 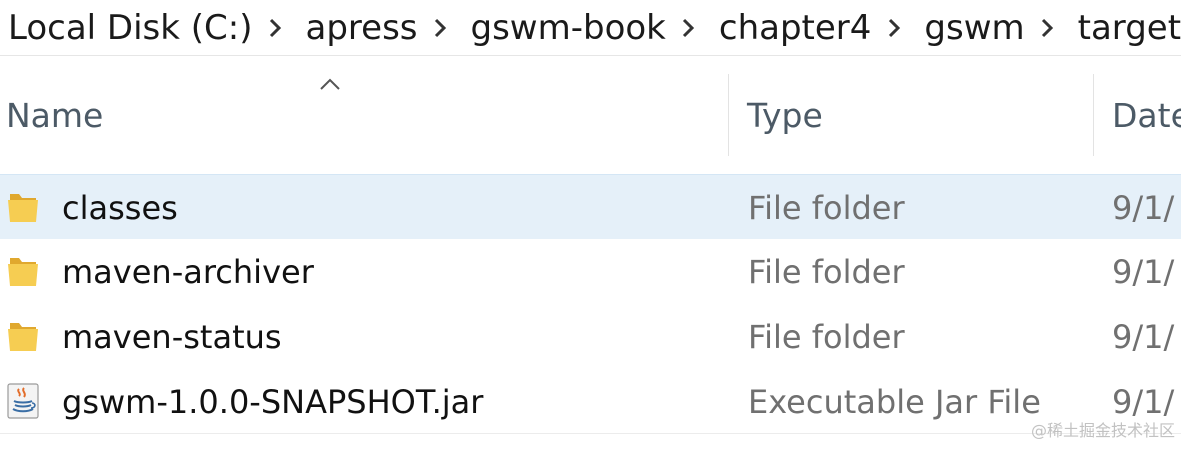 I want to click on divider, so click(x=590, y=433).